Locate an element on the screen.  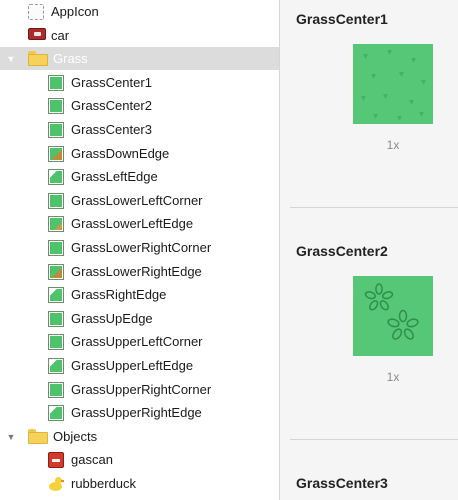
sidebar-row-label: GrassUpperRightCorner is located at coordinates (141, 389).